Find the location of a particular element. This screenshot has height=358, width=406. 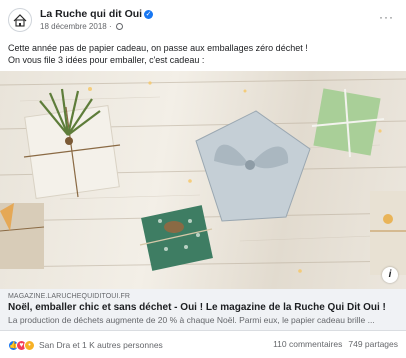

post-timestamp: 18 décembre 2018 · is located at coordinates (81, 26).